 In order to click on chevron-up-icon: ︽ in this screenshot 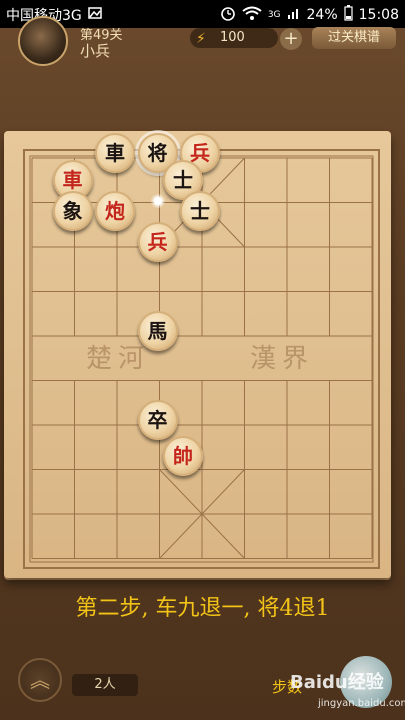, I will do `click(40, 680)`.